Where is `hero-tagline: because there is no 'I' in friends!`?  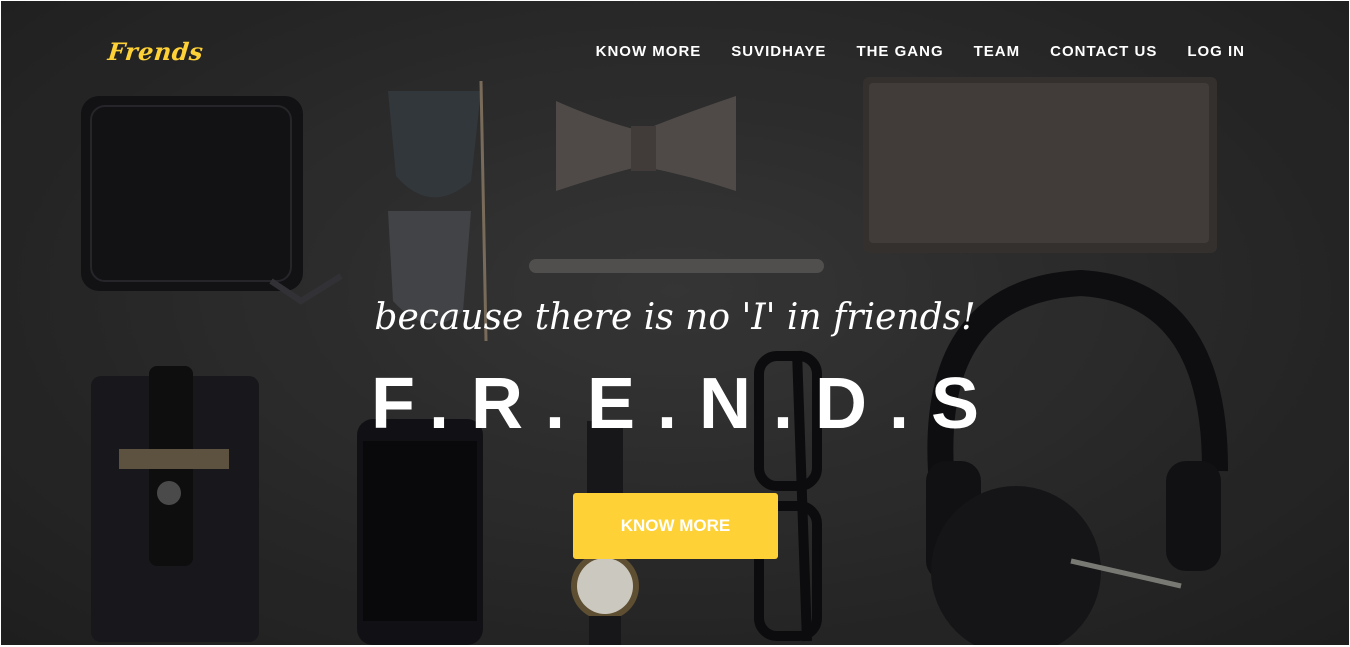
hero-tagline: because there is no 'I' in friends! is located at coordinates (675, 317).